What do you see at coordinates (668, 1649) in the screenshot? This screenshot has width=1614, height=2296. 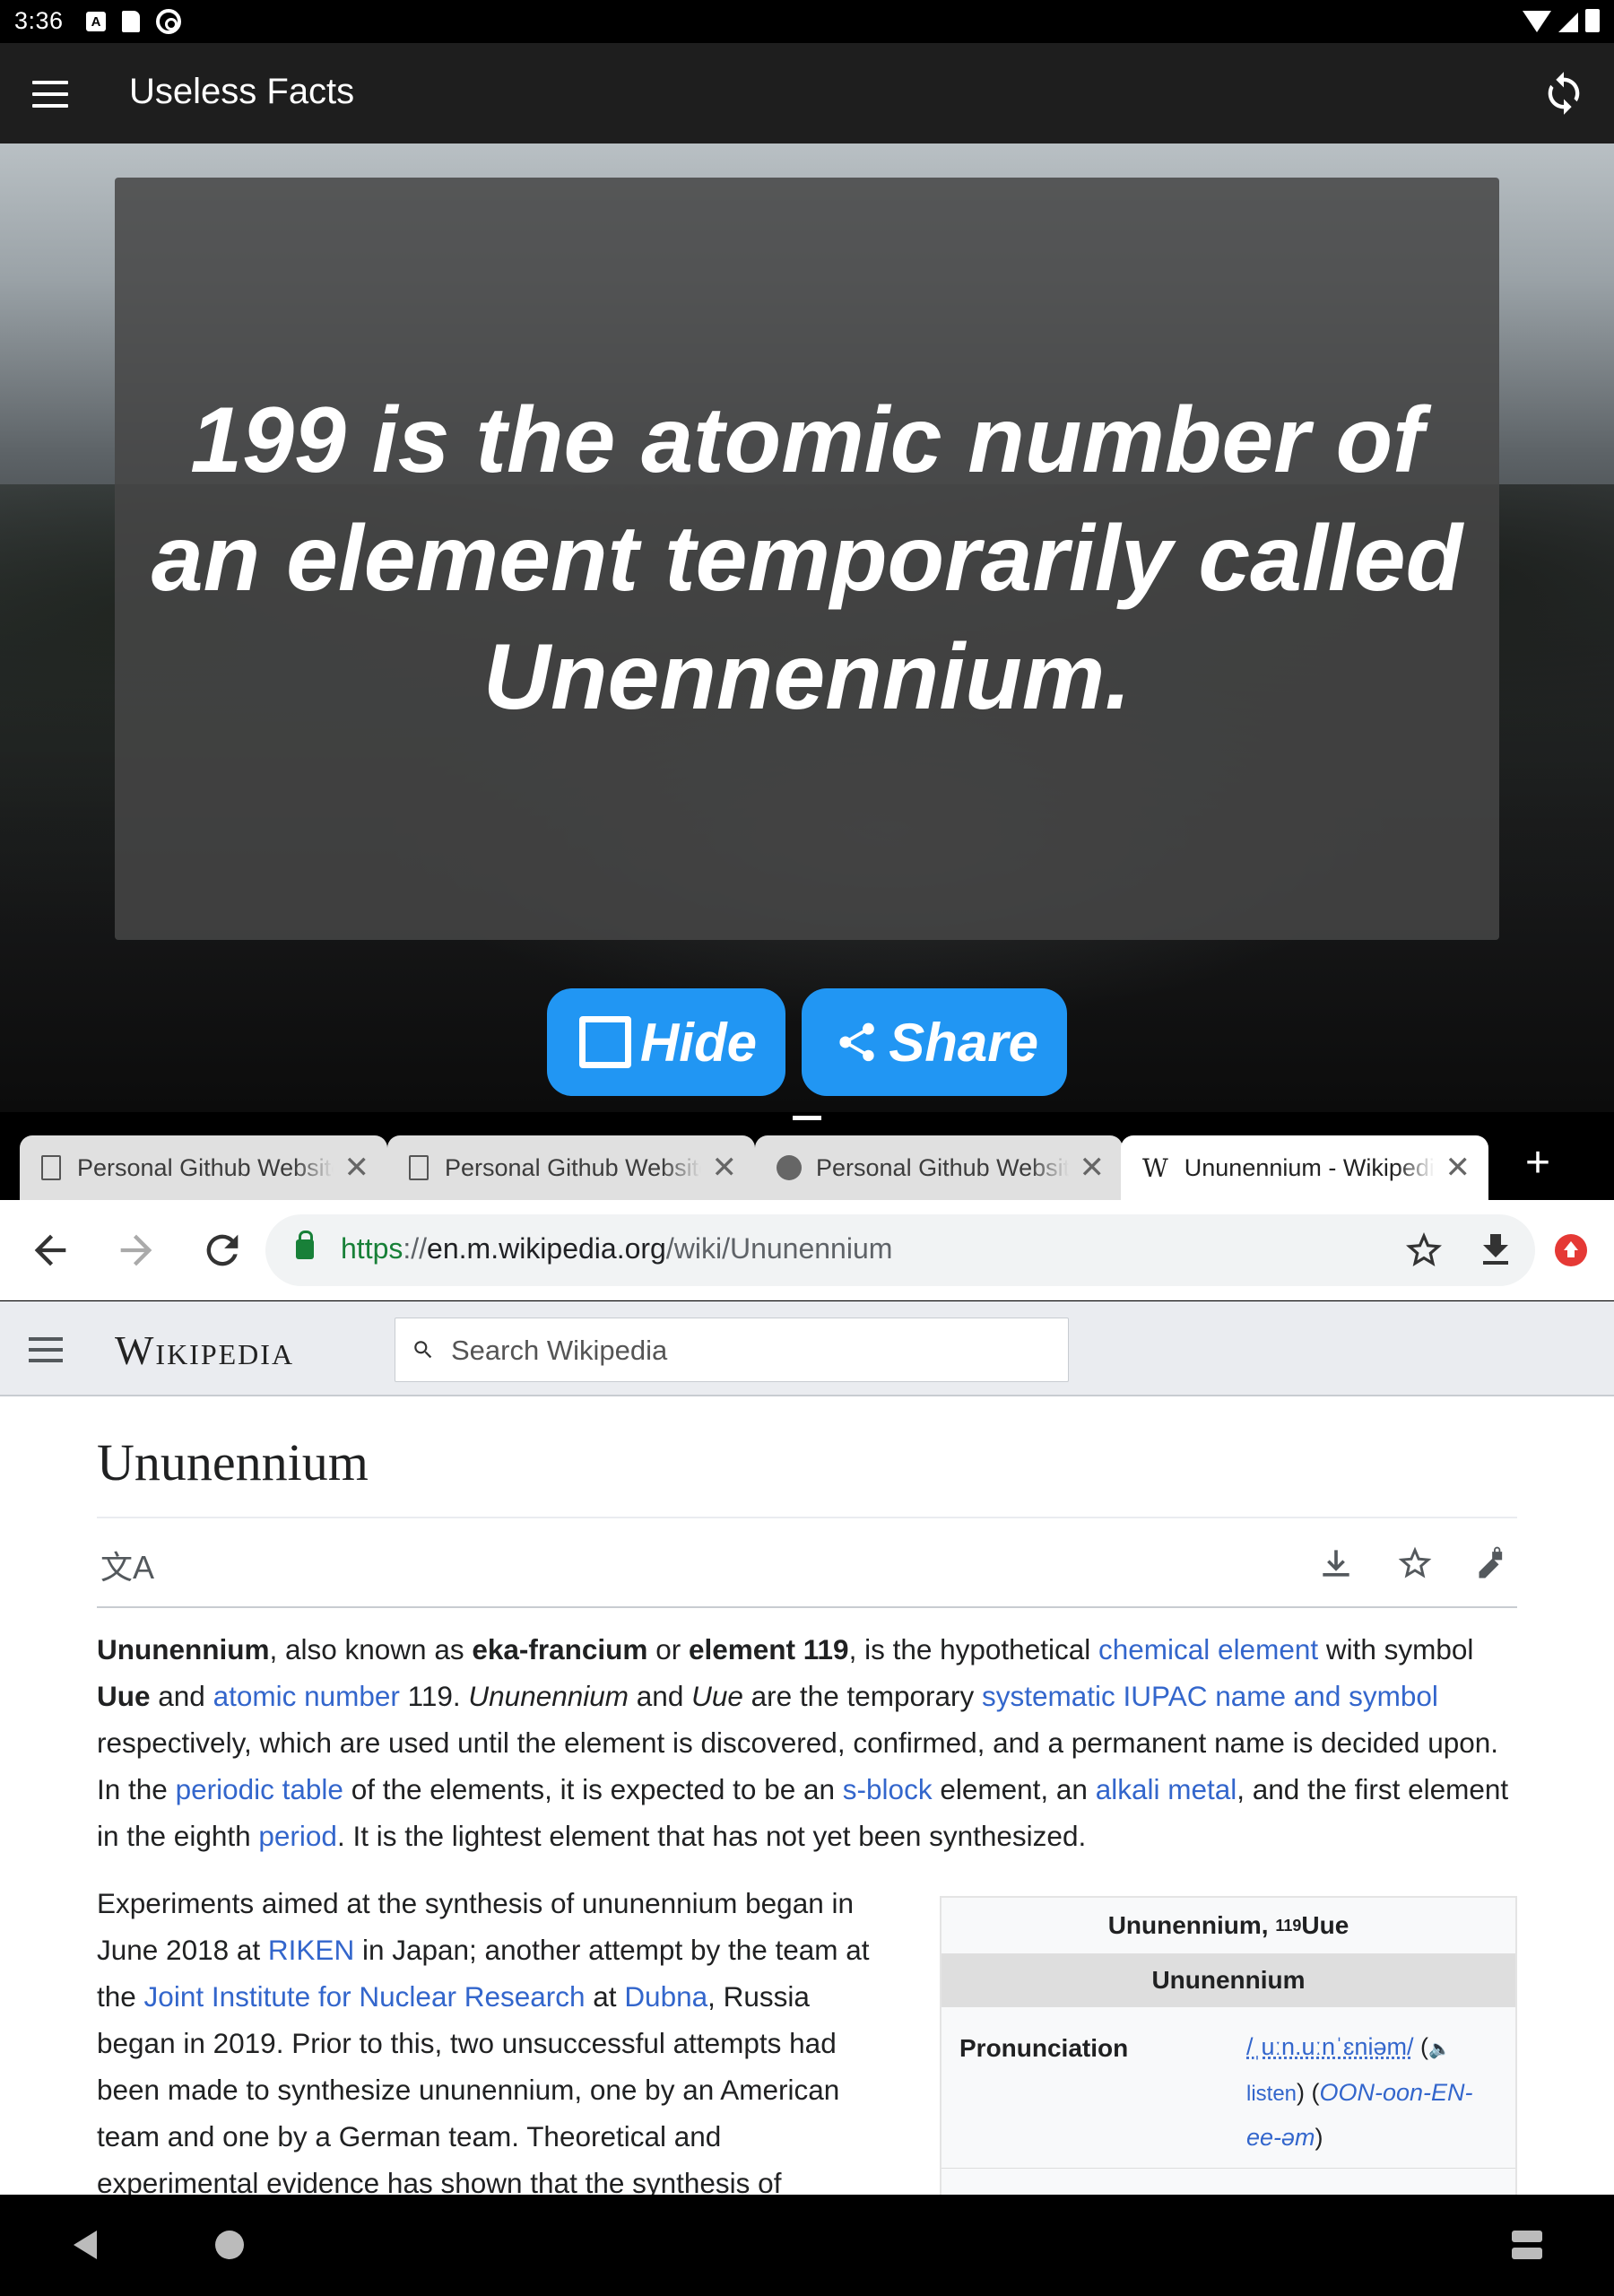 I see `body-text: or` at bounding box center [668, 1649].